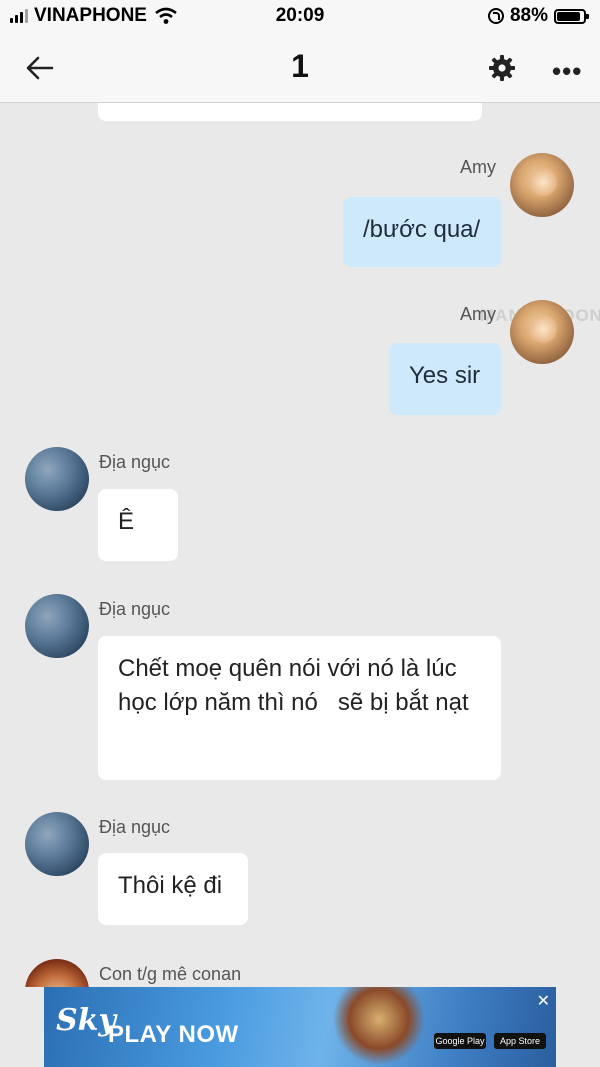  Describe the element at coordinates (173, 1035) in the screenshot. I see `play-now-button: PLAY NOW` at that location.